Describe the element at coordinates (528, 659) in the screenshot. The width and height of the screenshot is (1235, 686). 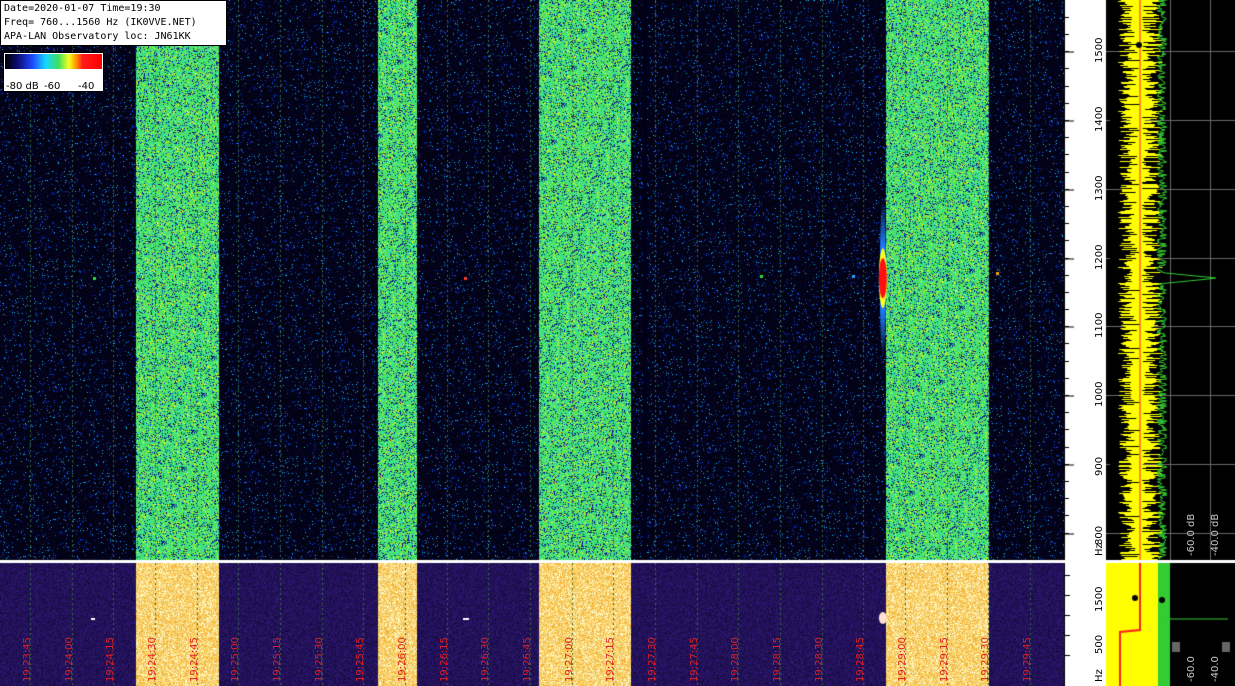
I see `x-tick-label: 19:26:45` at that location.